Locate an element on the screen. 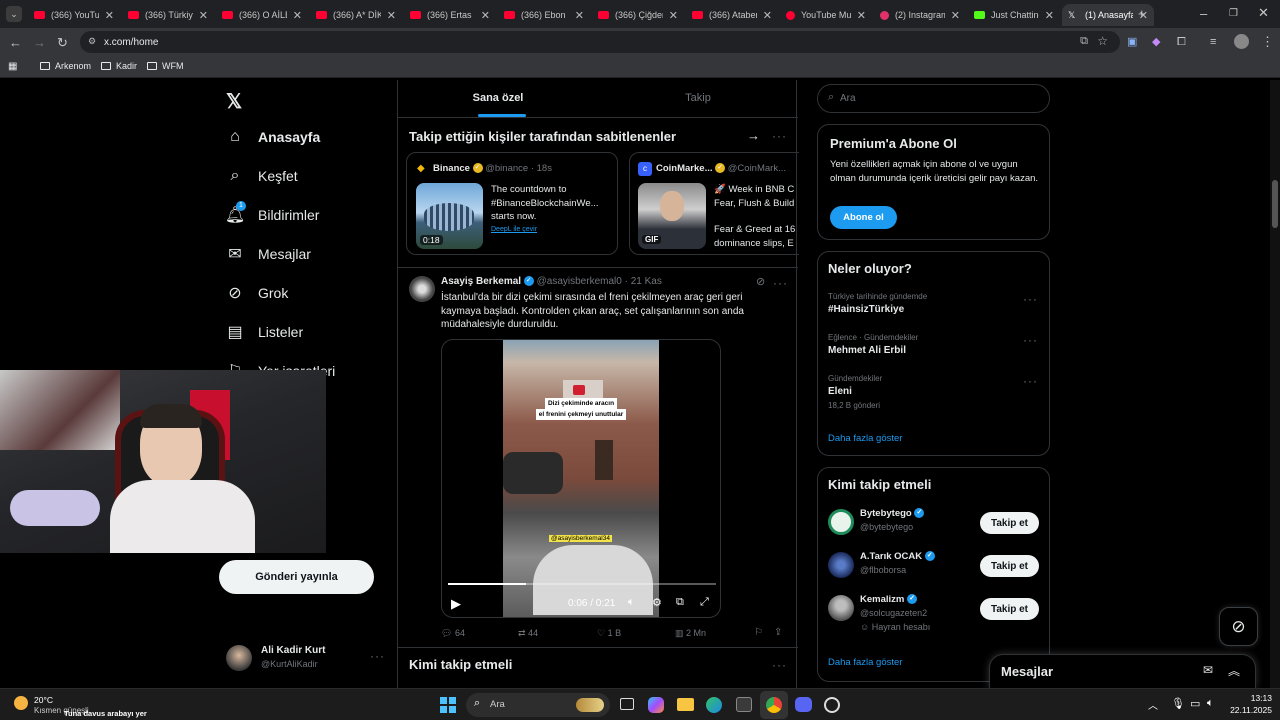  discord-icon is located at coordinates (803, 704).